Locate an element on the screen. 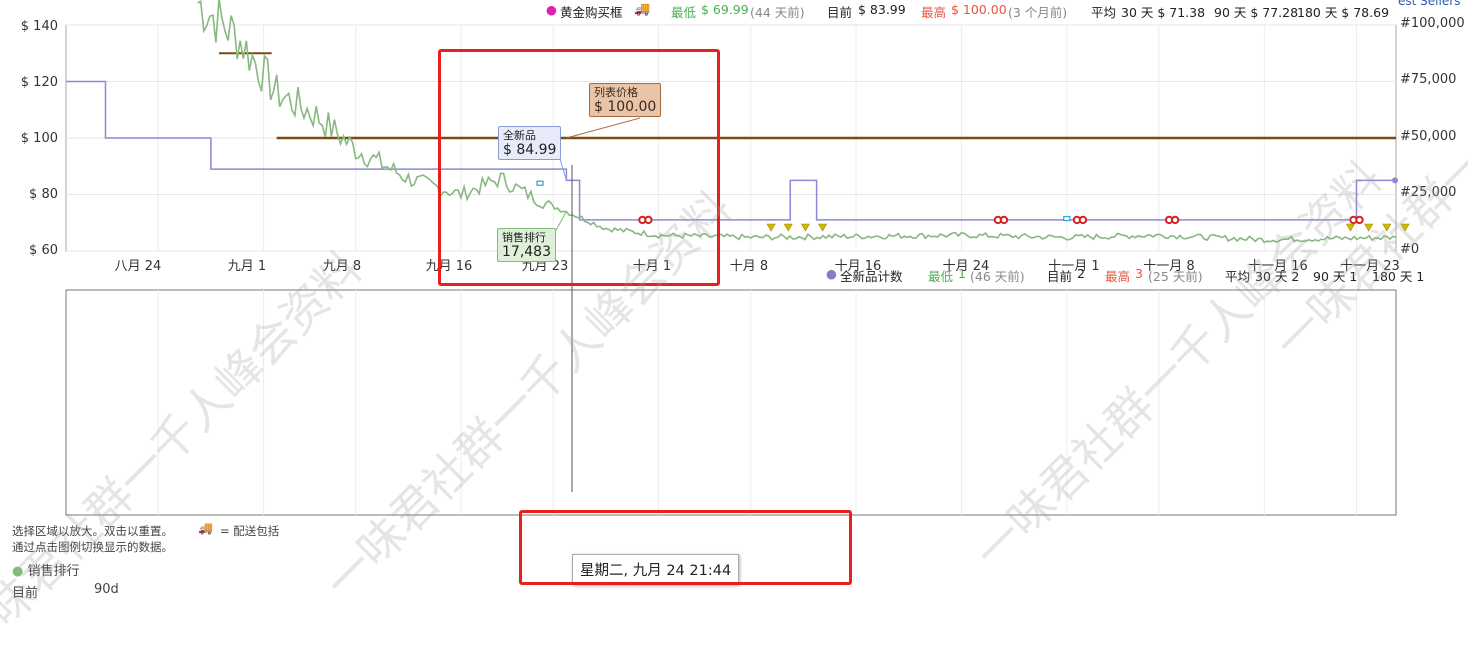  current-rank-label: 目前 is located at coordinates (25, 591).